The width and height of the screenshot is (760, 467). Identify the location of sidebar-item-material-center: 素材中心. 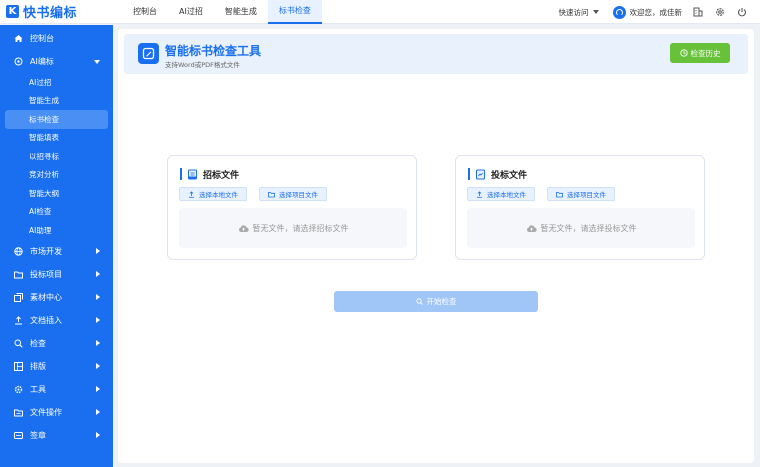
(56, 297).